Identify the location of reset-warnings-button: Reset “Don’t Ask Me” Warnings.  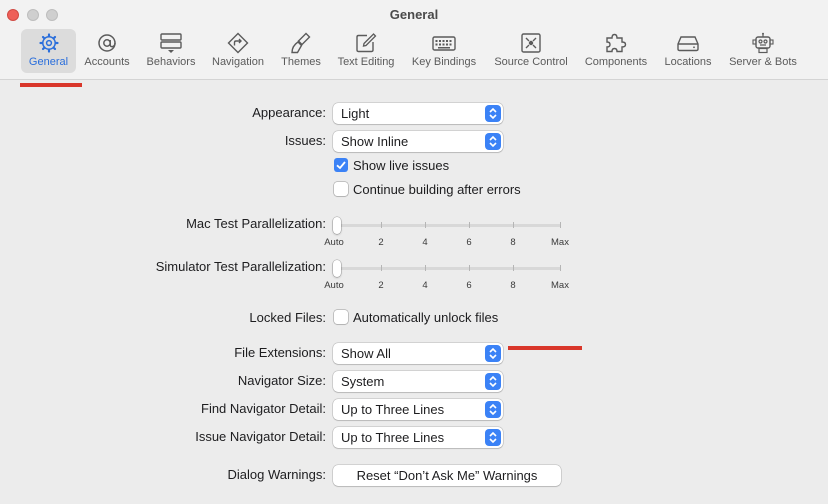
(447, 475).